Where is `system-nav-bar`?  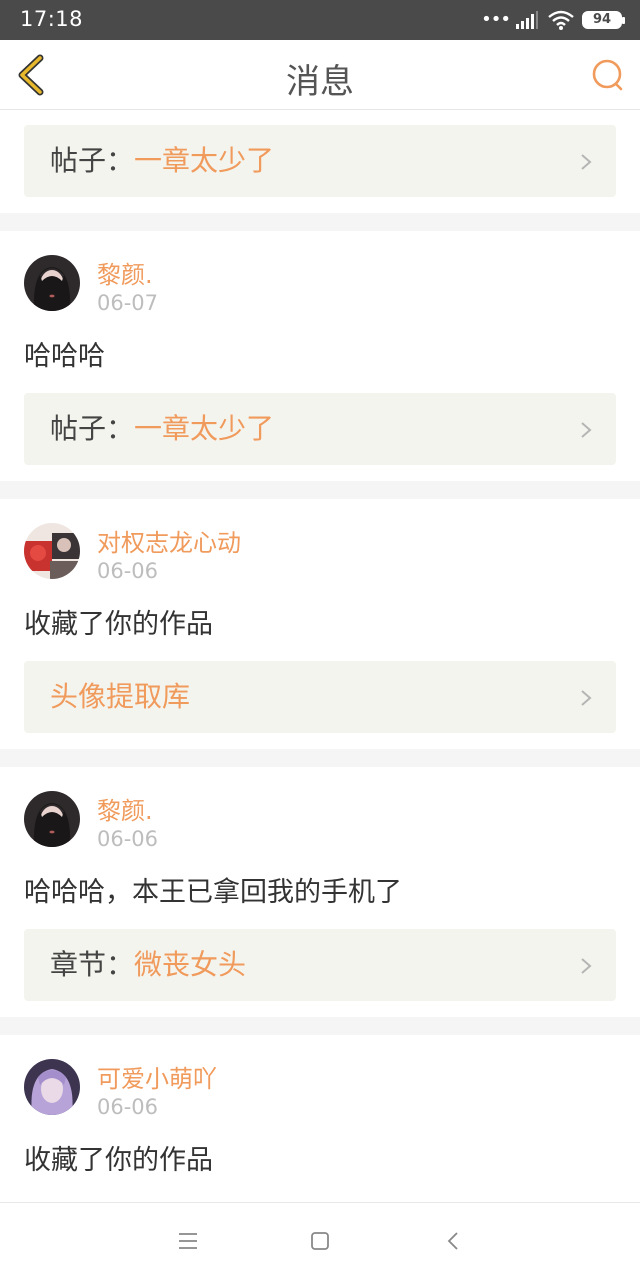
system-nav-bar is located at coordinates (320, 1241).